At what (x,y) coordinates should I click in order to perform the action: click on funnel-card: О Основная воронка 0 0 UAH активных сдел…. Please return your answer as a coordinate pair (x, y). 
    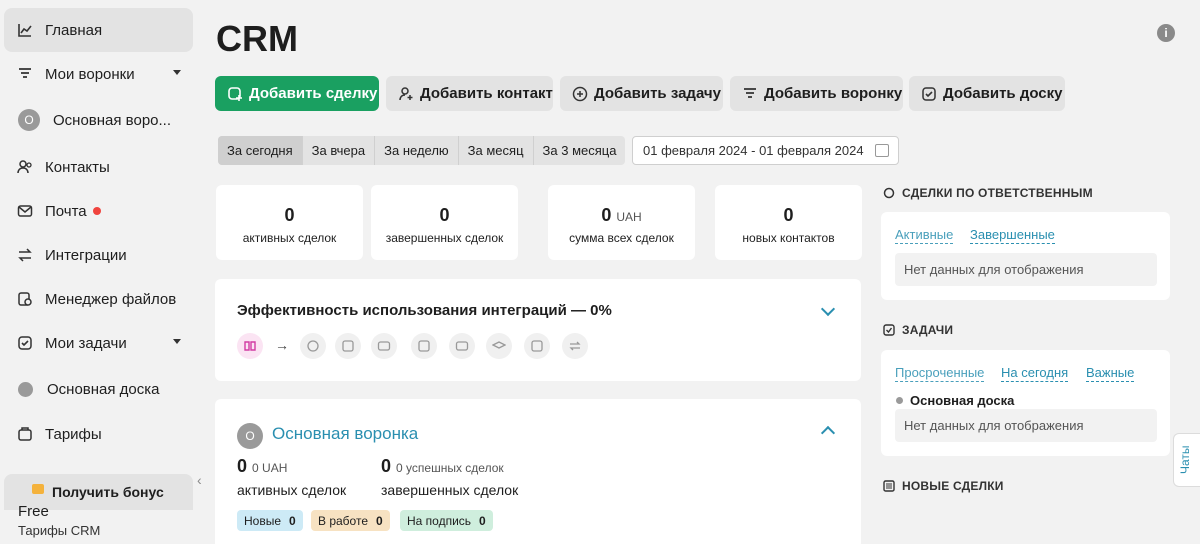
    Looking at the image, I should click on (538, 471).